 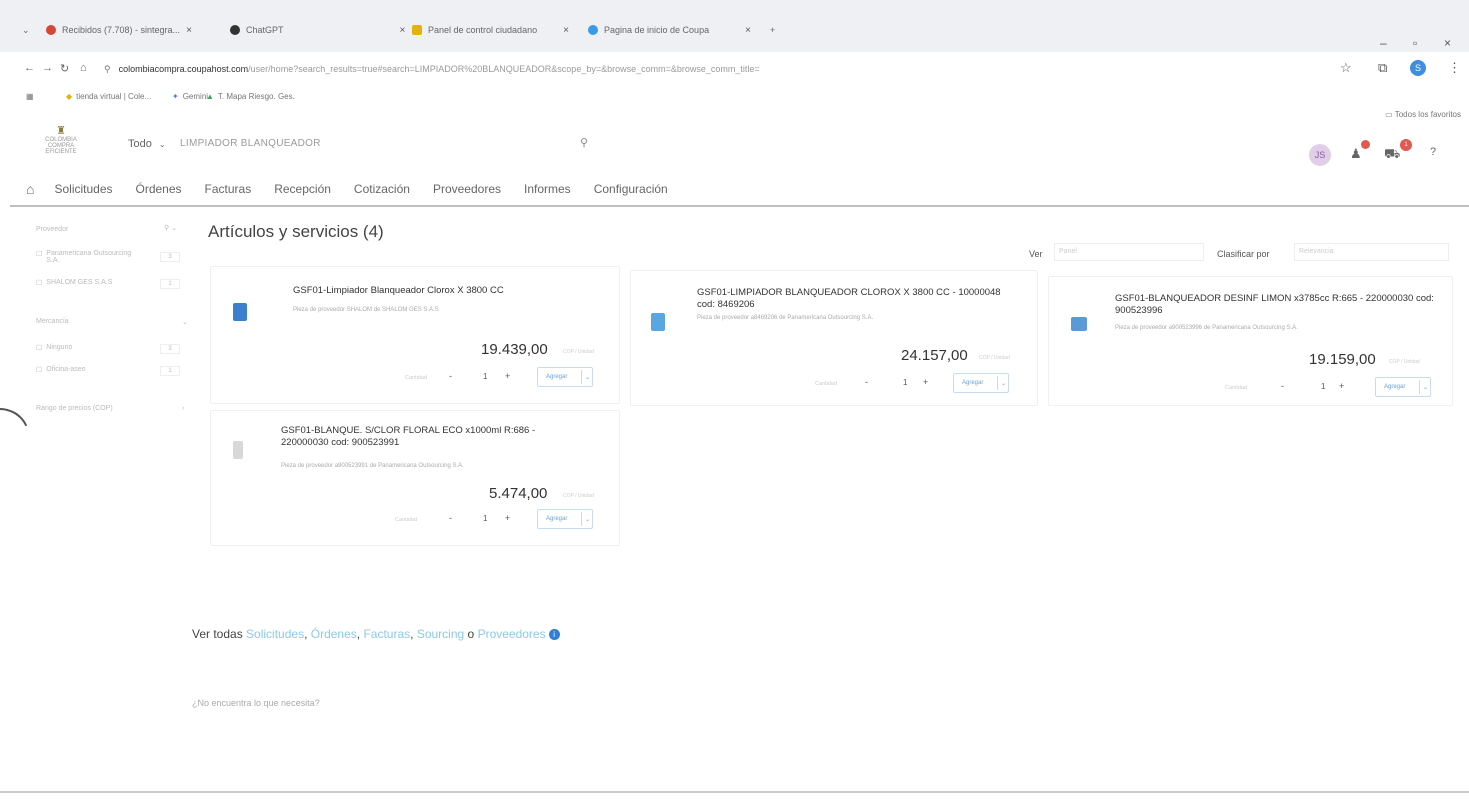 What do you see at coordinates (547, 189) in the screenshot?
I see `nav-informes: Informes` at bounding box center [547, 189].